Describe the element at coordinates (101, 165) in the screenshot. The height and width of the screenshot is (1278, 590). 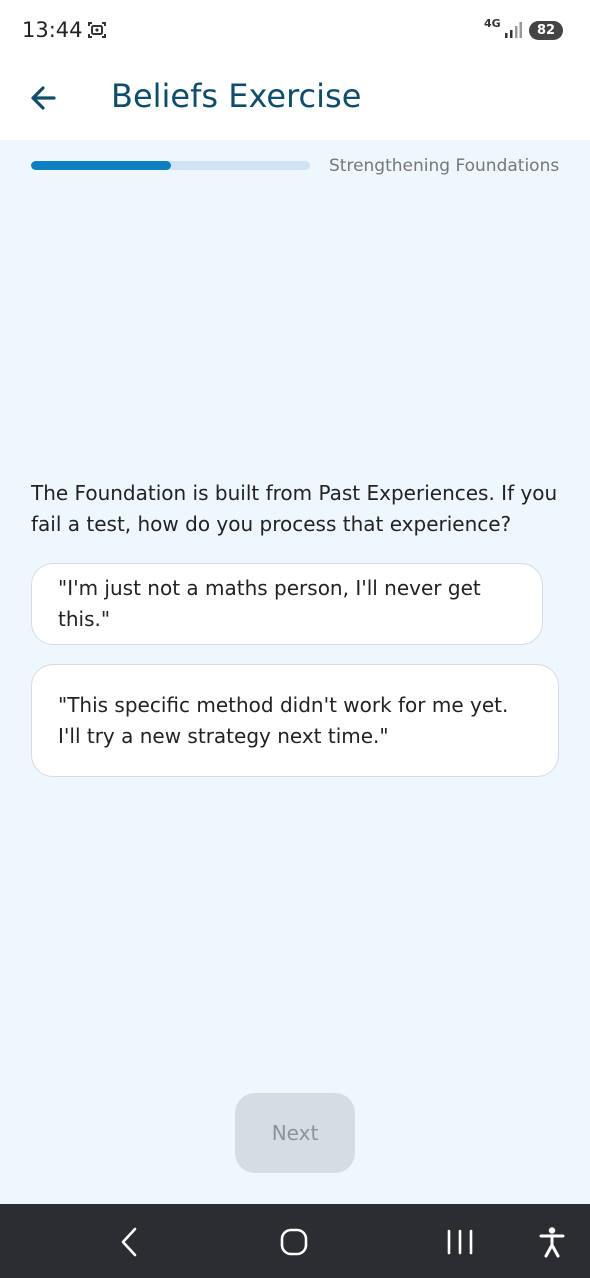
I see `progress-fill` at that location.